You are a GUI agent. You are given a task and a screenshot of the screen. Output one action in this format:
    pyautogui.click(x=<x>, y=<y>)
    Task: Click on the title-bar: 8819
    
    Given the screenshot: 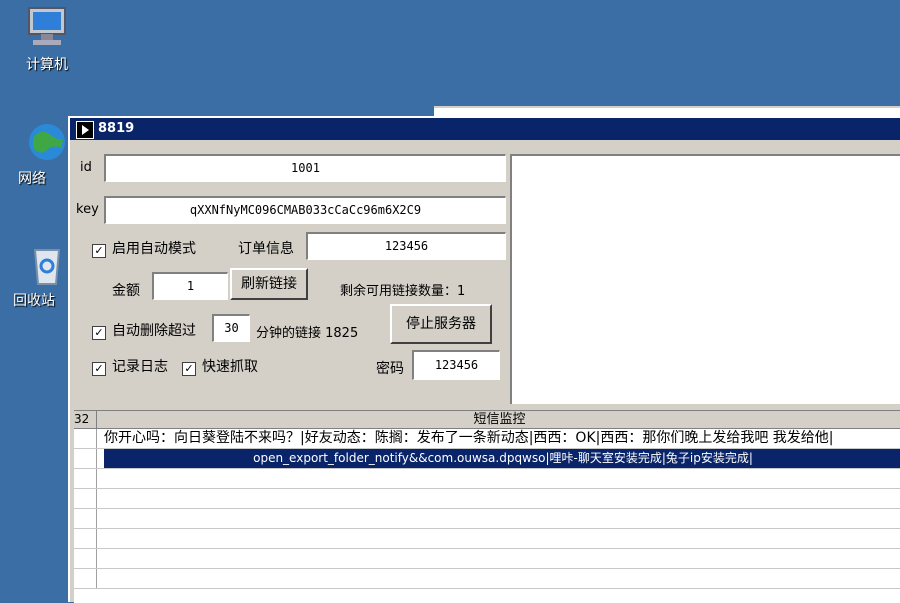 What is the action you would take?
    pyautogui.click(x=485, y=129)
    